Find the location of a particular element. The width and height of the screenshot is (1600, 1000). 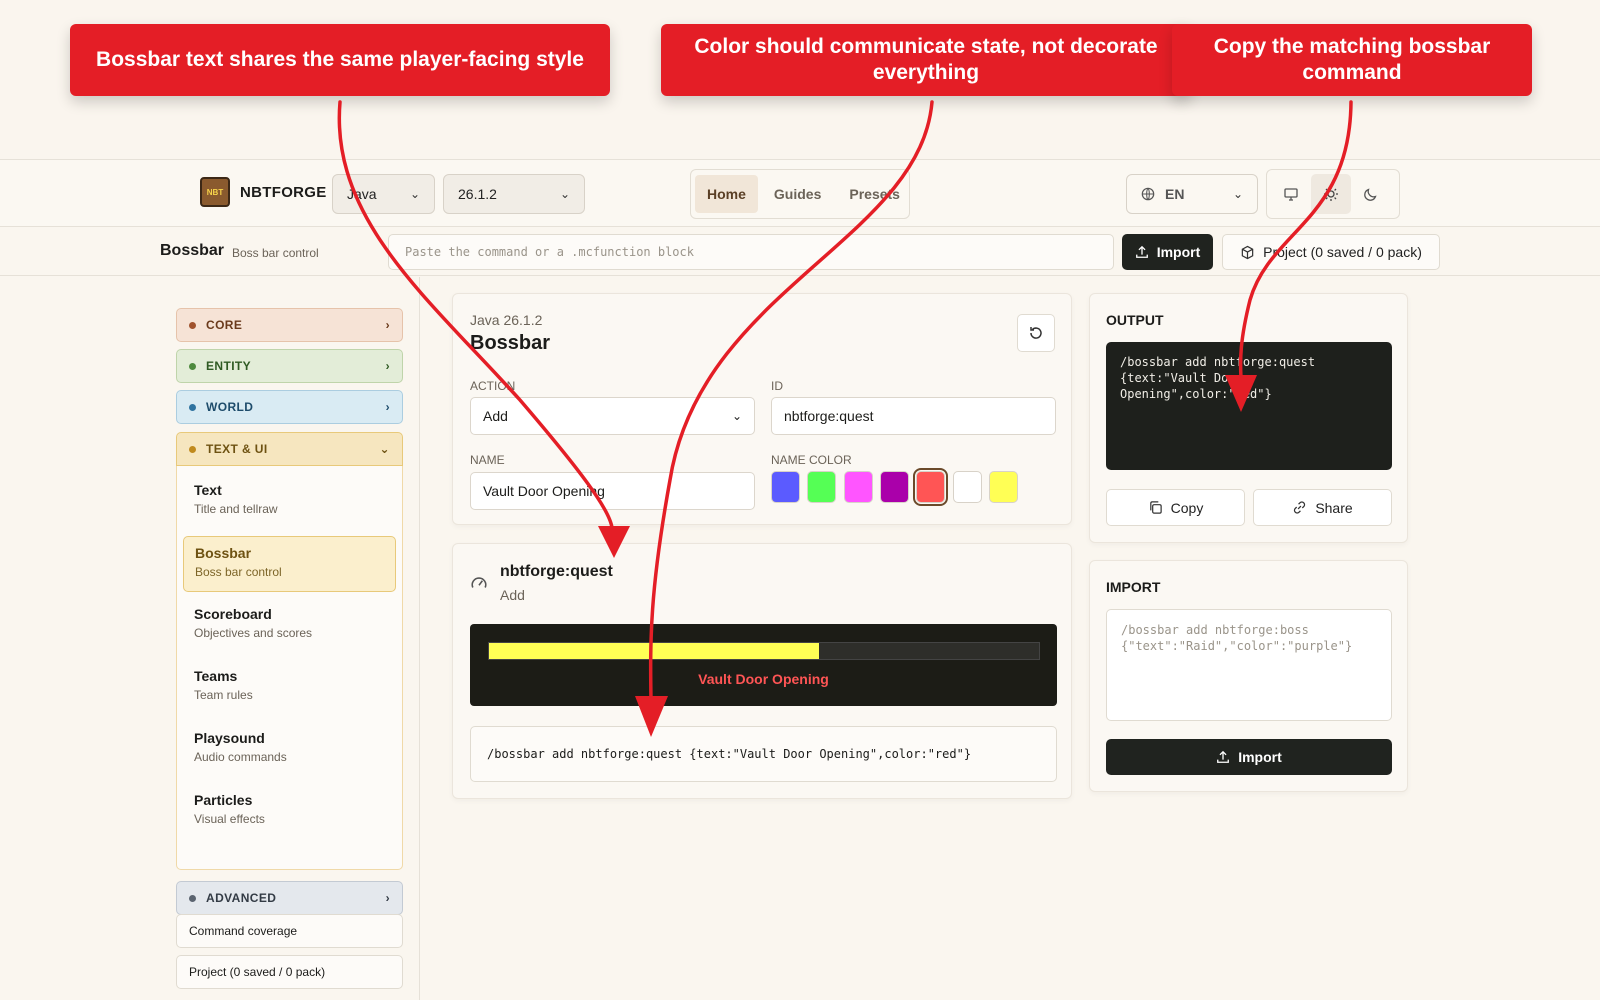

import-heading: IMPORT is located at coordinates (1133, 587).